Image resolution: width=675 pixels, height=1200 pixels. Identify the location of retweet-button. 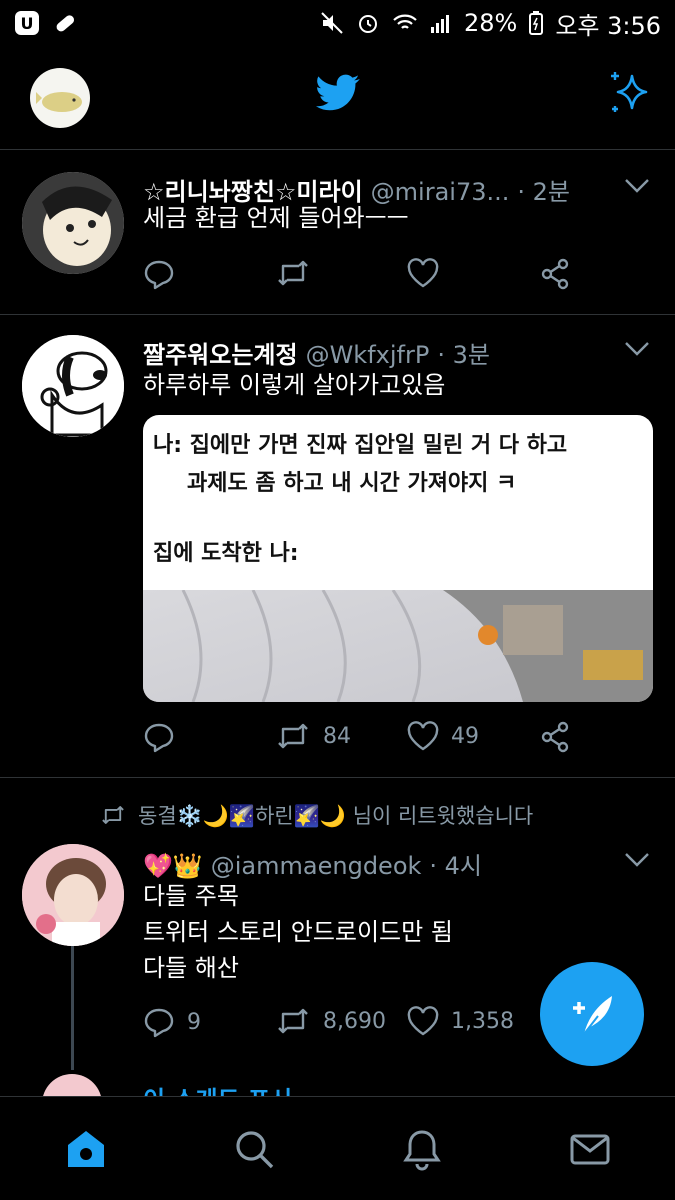
(299, 273).